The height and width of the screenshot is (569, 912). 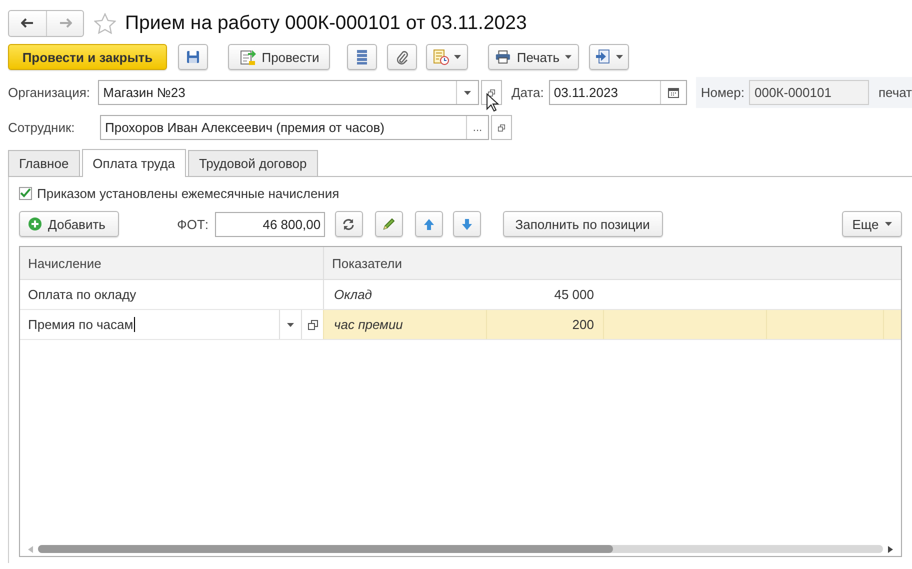 What do you see at coordinates (441, 57) in the screenshot?
I see `document-clock-icon` at bounding box center [441, 57].